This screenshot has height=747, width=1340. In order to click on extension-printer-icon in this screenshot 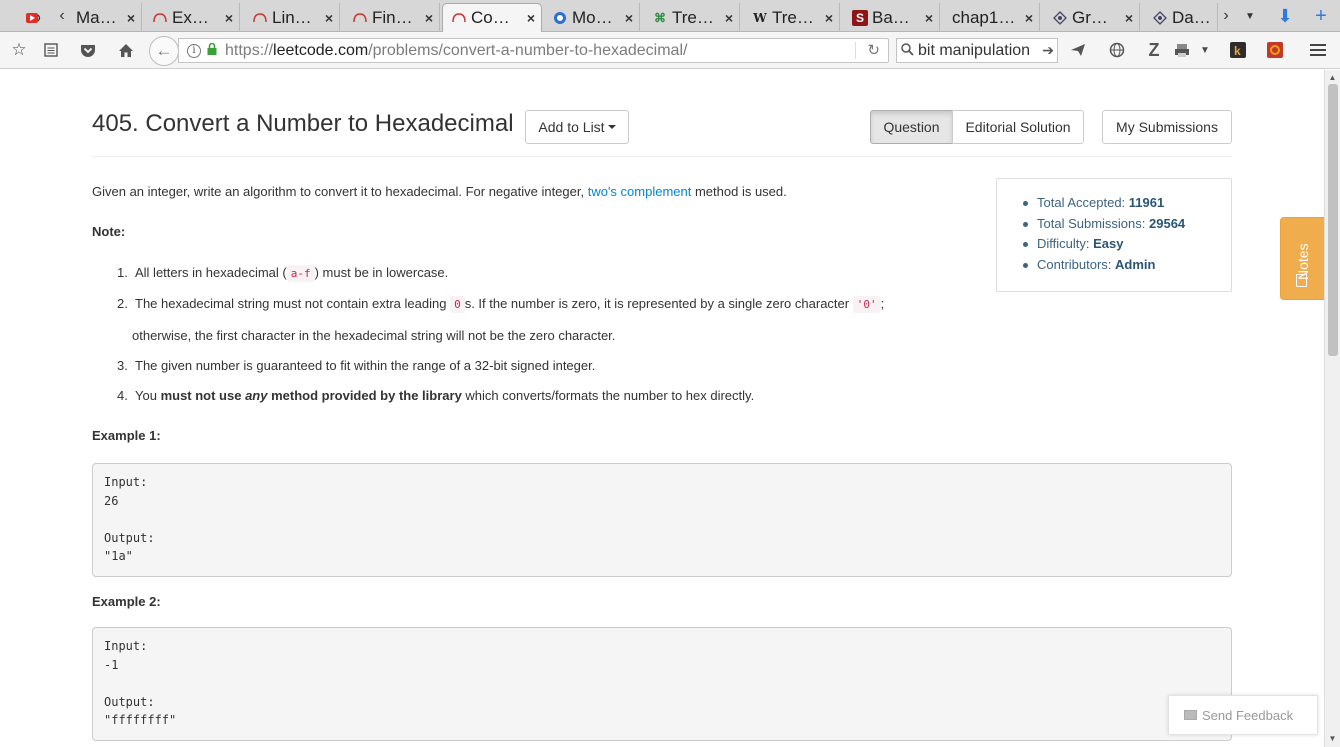, I will do `click(1182, 50)`.